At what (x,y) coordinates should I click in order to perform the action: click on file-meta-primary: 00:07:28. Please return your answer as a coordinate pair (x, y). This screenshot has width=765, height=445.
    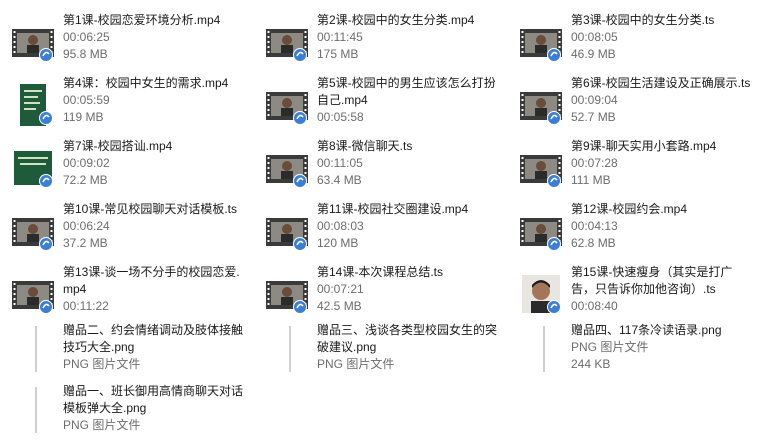
    Looking at the image, I should click on (594, 163).